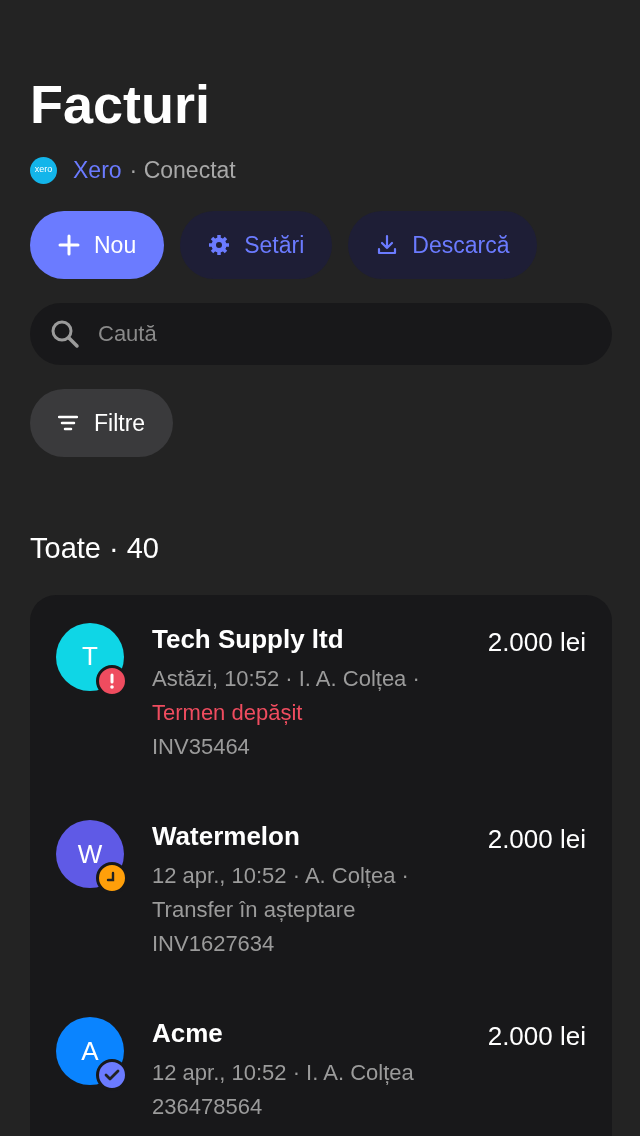 This screenshot has height=1136, width=640. I want to click on page-title: Facturi, so click(121, 104).